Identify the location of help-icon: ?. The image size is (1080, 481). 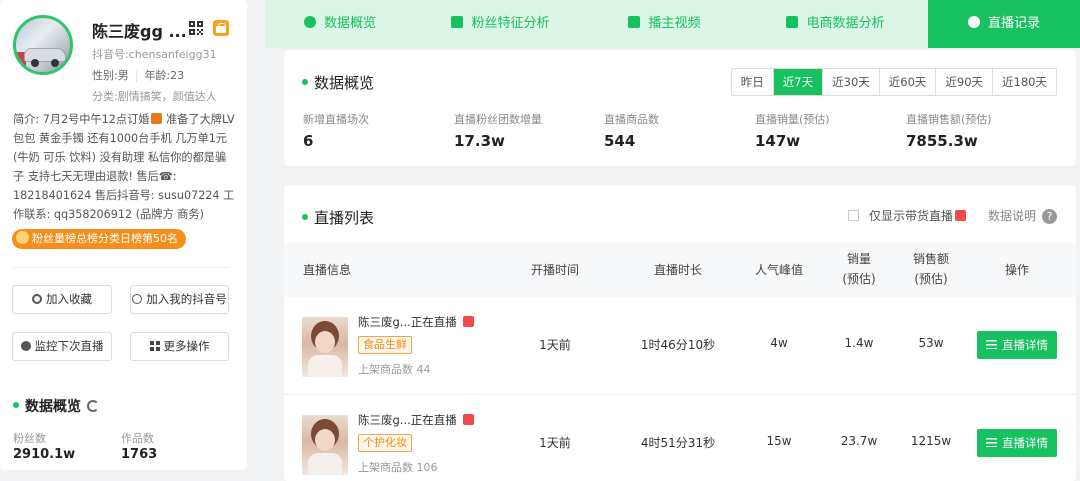
(1049, 216).